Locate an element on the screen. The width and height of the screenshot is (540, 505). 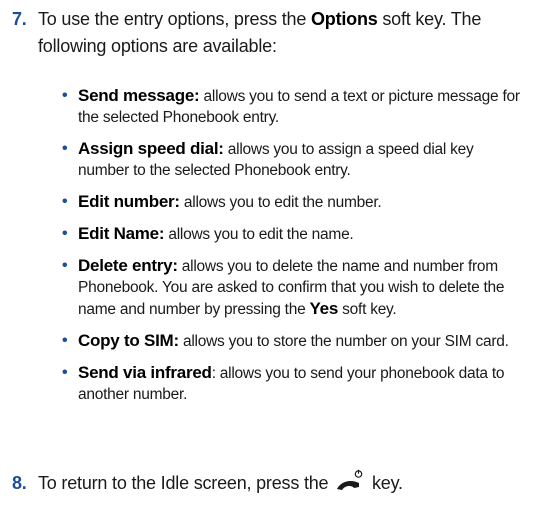
option-term: Assign speed dial: is located at coordinates (151, 148).